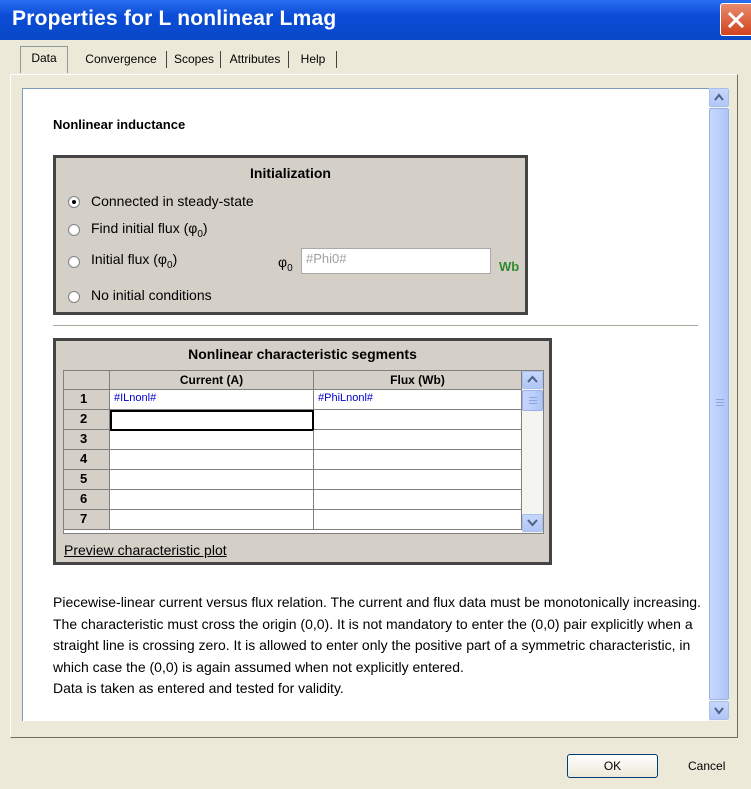 This screenshot has height=789, width=751. What do you see at coordinates (149, 230) in the screenshot?
I see `radio-label-find-initial-flux: Find initial flux (φ0)` at bounding box center [149, 230].